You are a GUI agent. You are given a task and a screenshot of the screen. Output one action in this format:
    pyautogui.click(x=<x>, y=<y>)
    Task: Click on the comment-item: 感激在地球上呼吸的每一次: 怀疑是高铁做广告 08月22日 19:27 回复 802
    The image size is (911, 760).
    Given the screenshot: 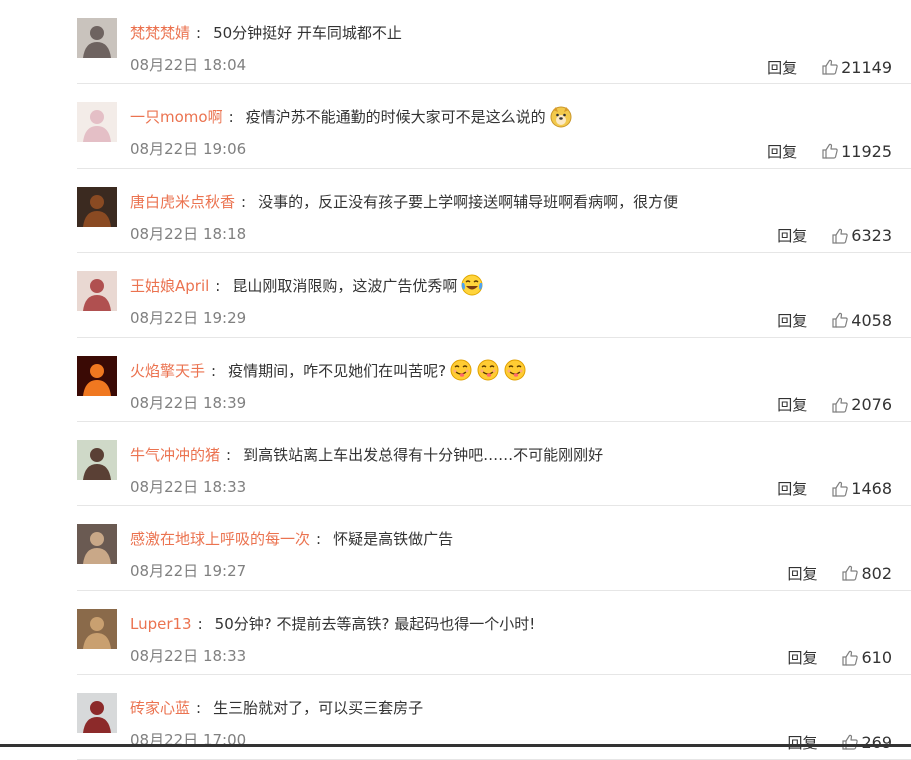 What is the action you would take?
    pyautogui.click(x=455, y=548)
    